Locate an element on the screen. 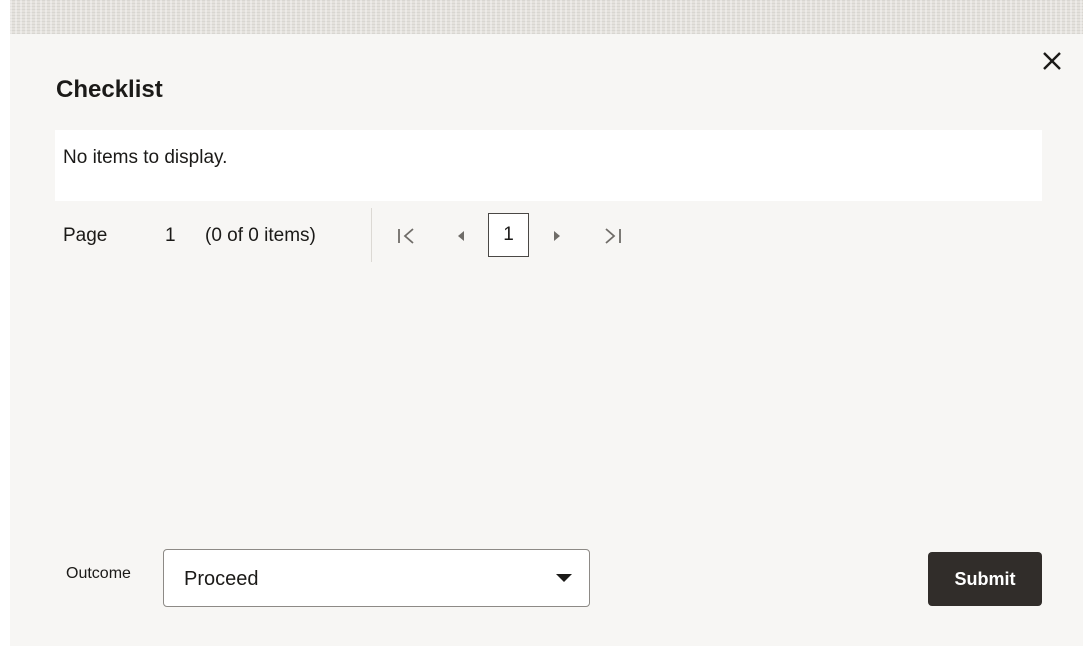  next-page-icon is located at coordinates (557, 236).